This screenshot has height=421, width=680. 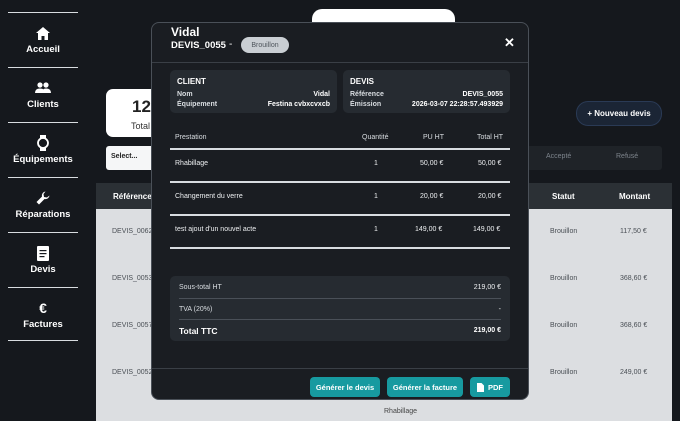 What do you see at coordinates (321, 94) in the screenshot?
I see `client-name-value: Vidal` at bounding box center [321, 94].